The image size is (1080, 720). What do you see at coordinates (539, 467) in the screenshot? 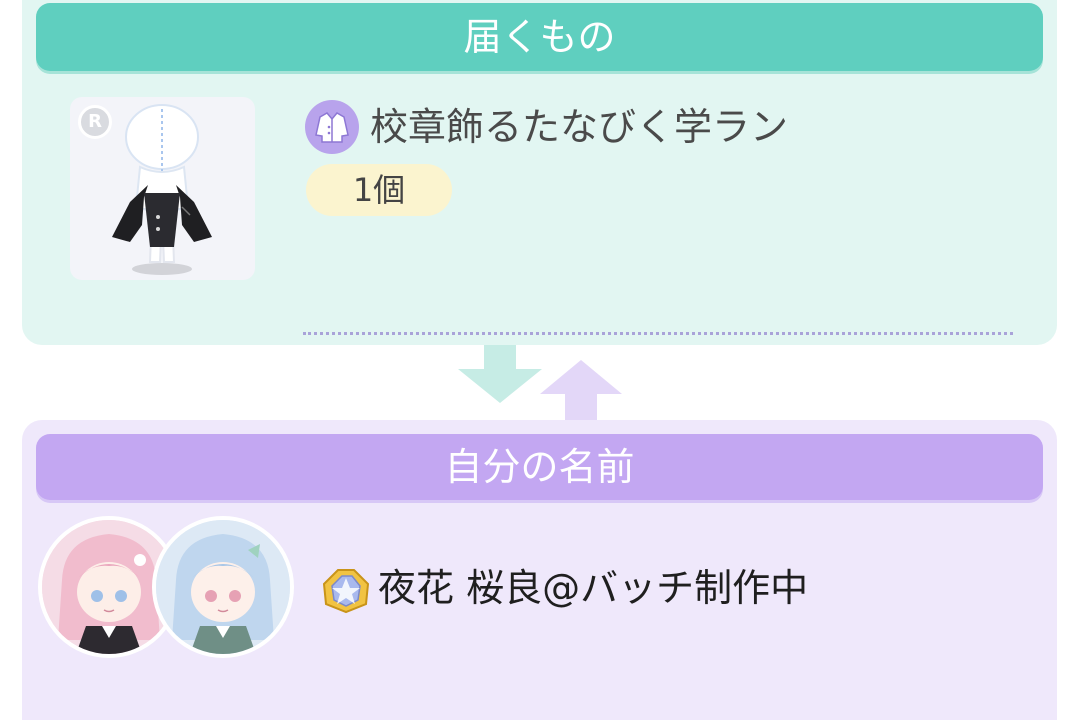
I see `sender-header: 自分の名前` at bounding box center [539, 467].